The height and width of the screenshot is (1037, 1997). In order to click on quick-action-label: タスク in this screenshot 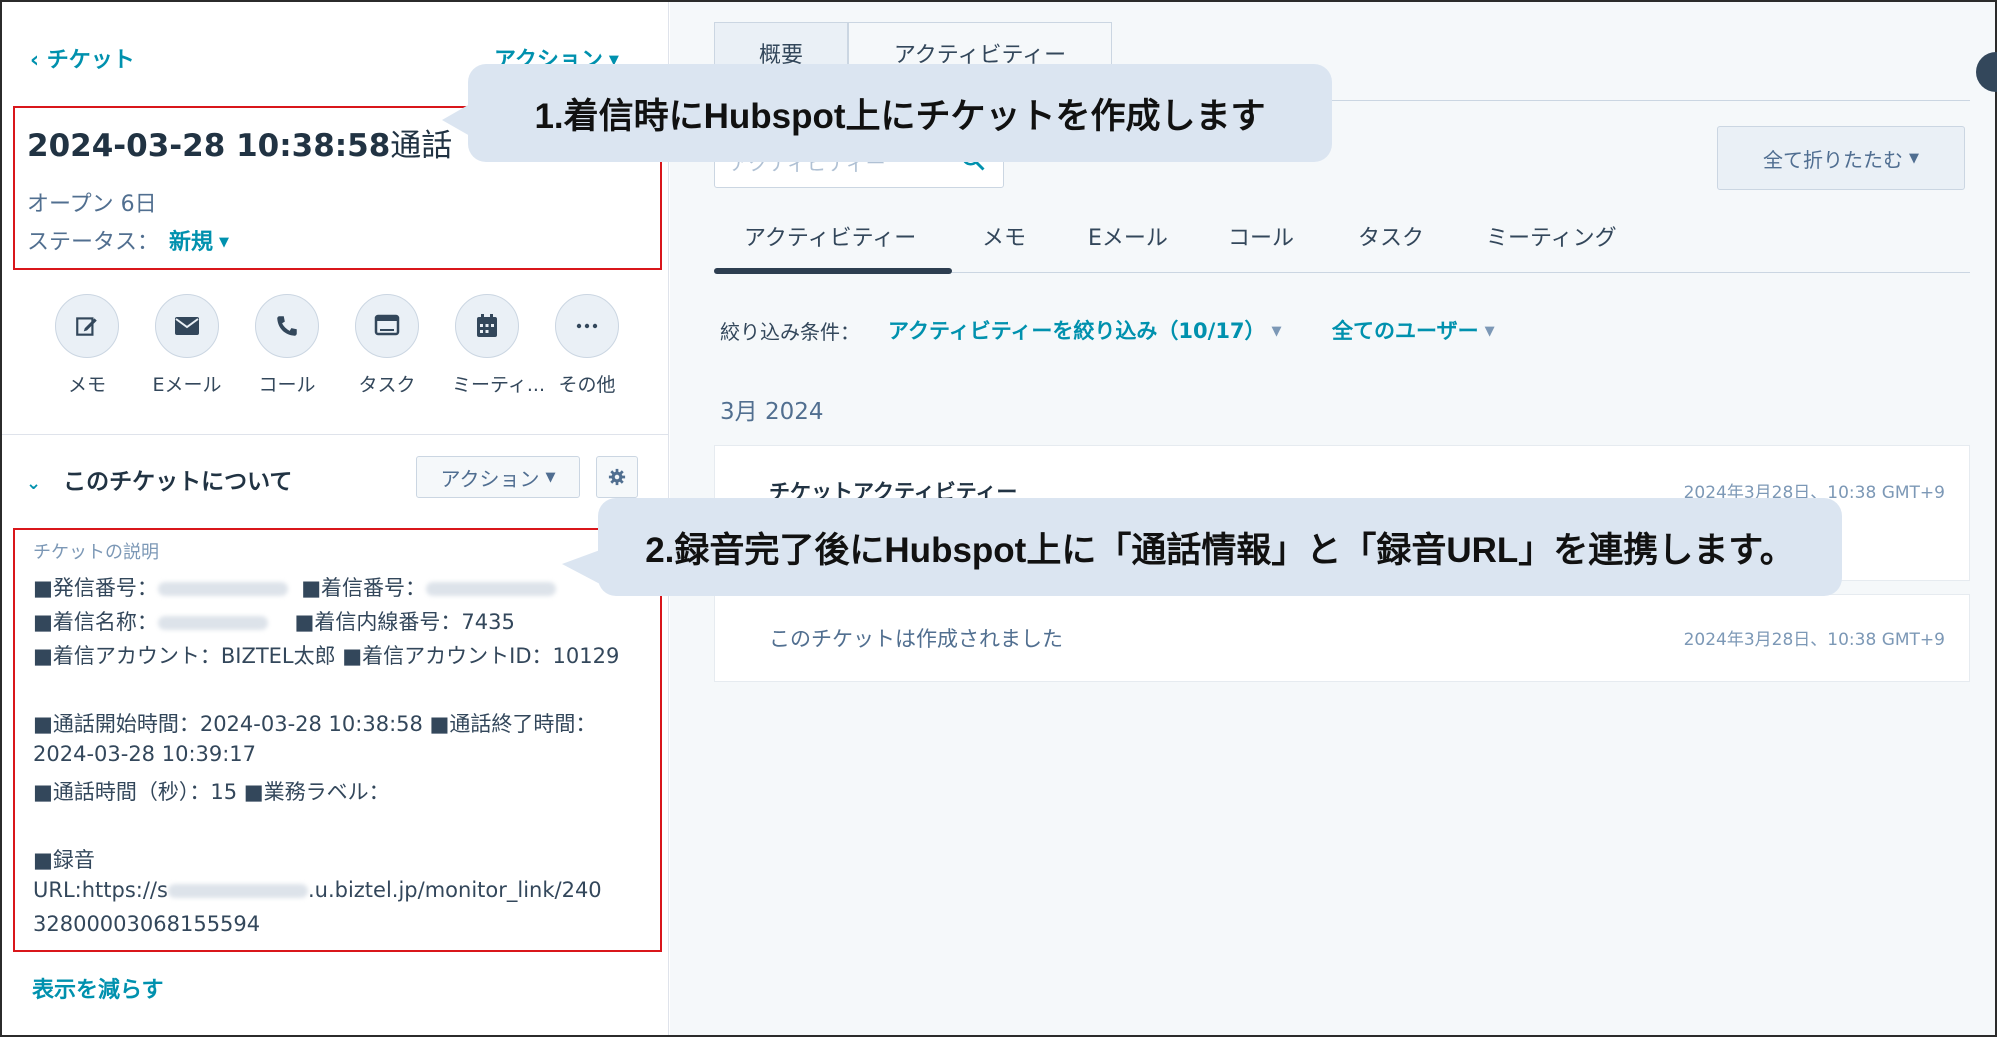, I will do `click(387, 385)`.